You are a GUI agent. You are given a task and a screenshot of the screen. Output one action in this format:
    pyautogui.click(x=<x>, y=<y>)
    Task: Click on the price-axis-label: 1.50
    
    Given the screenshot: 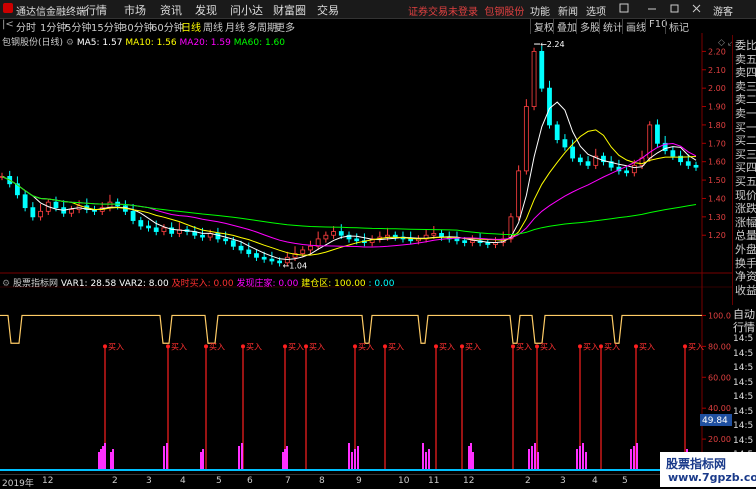 What is the action you would take?
    pyautogui.click(x=717, y=180)
    